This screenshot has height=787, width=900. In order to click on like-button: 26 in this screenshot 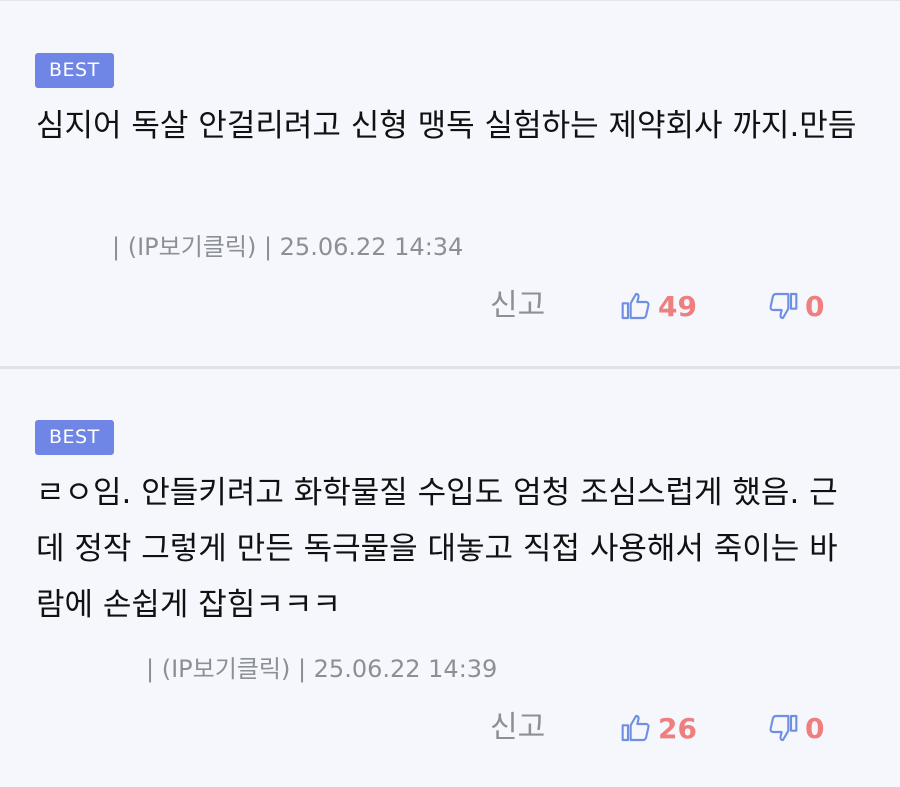, I will do `click(658, 728)`.